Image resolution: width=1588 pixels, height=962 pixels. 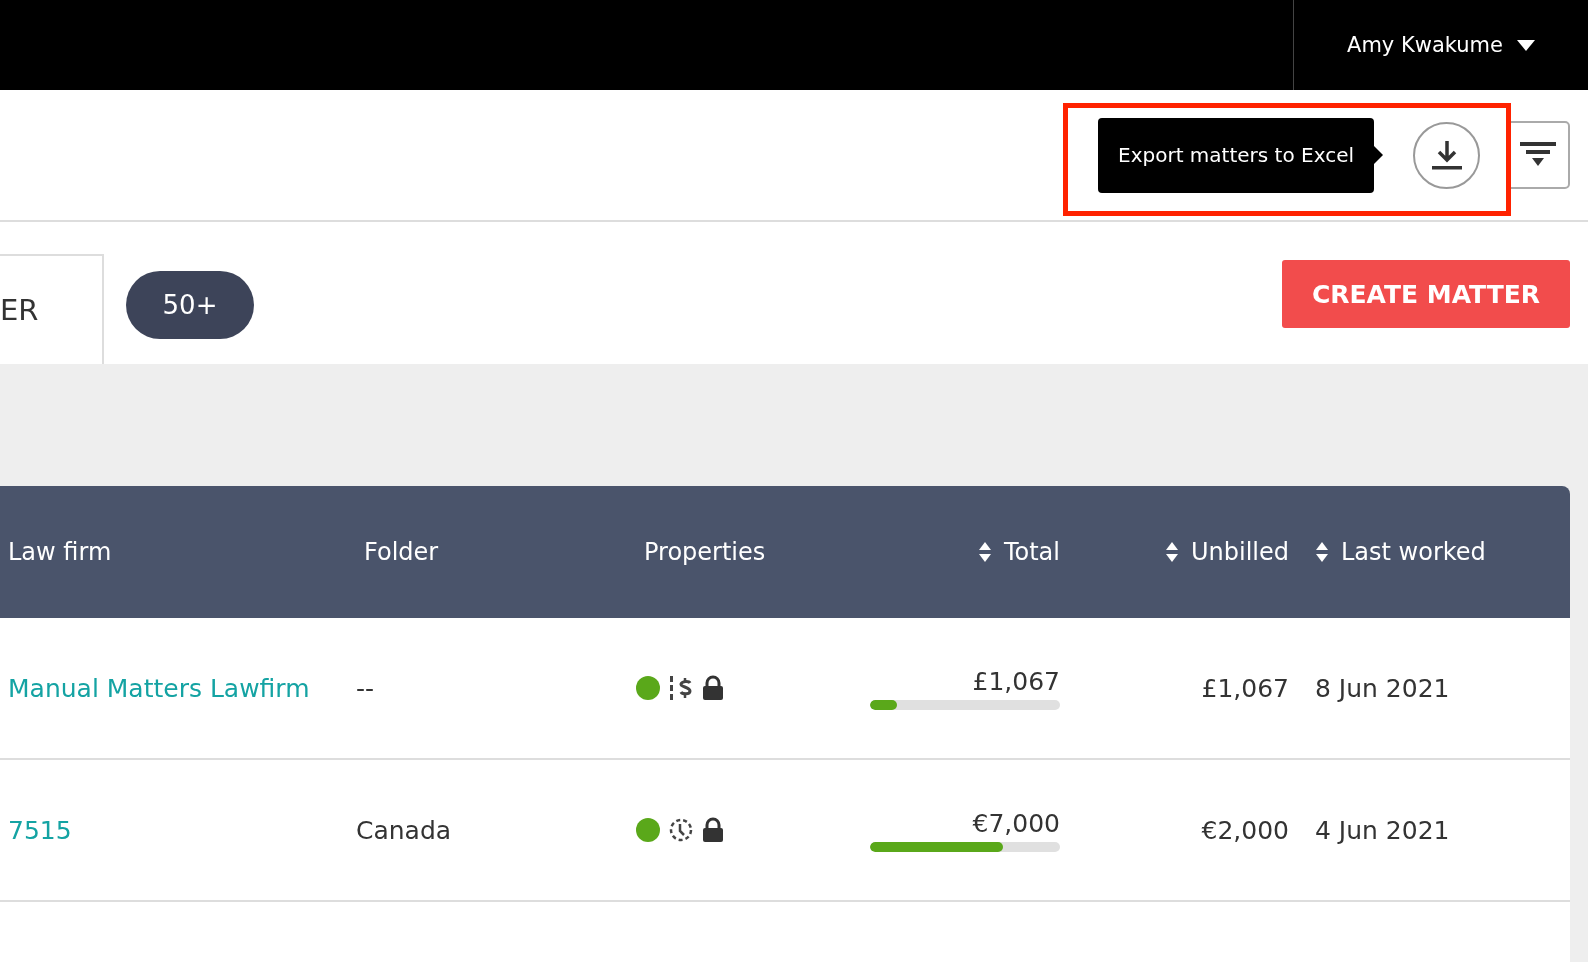 I want to click on last-worked-cell: 8 Jun 2021, so click(x=1382, y=688).